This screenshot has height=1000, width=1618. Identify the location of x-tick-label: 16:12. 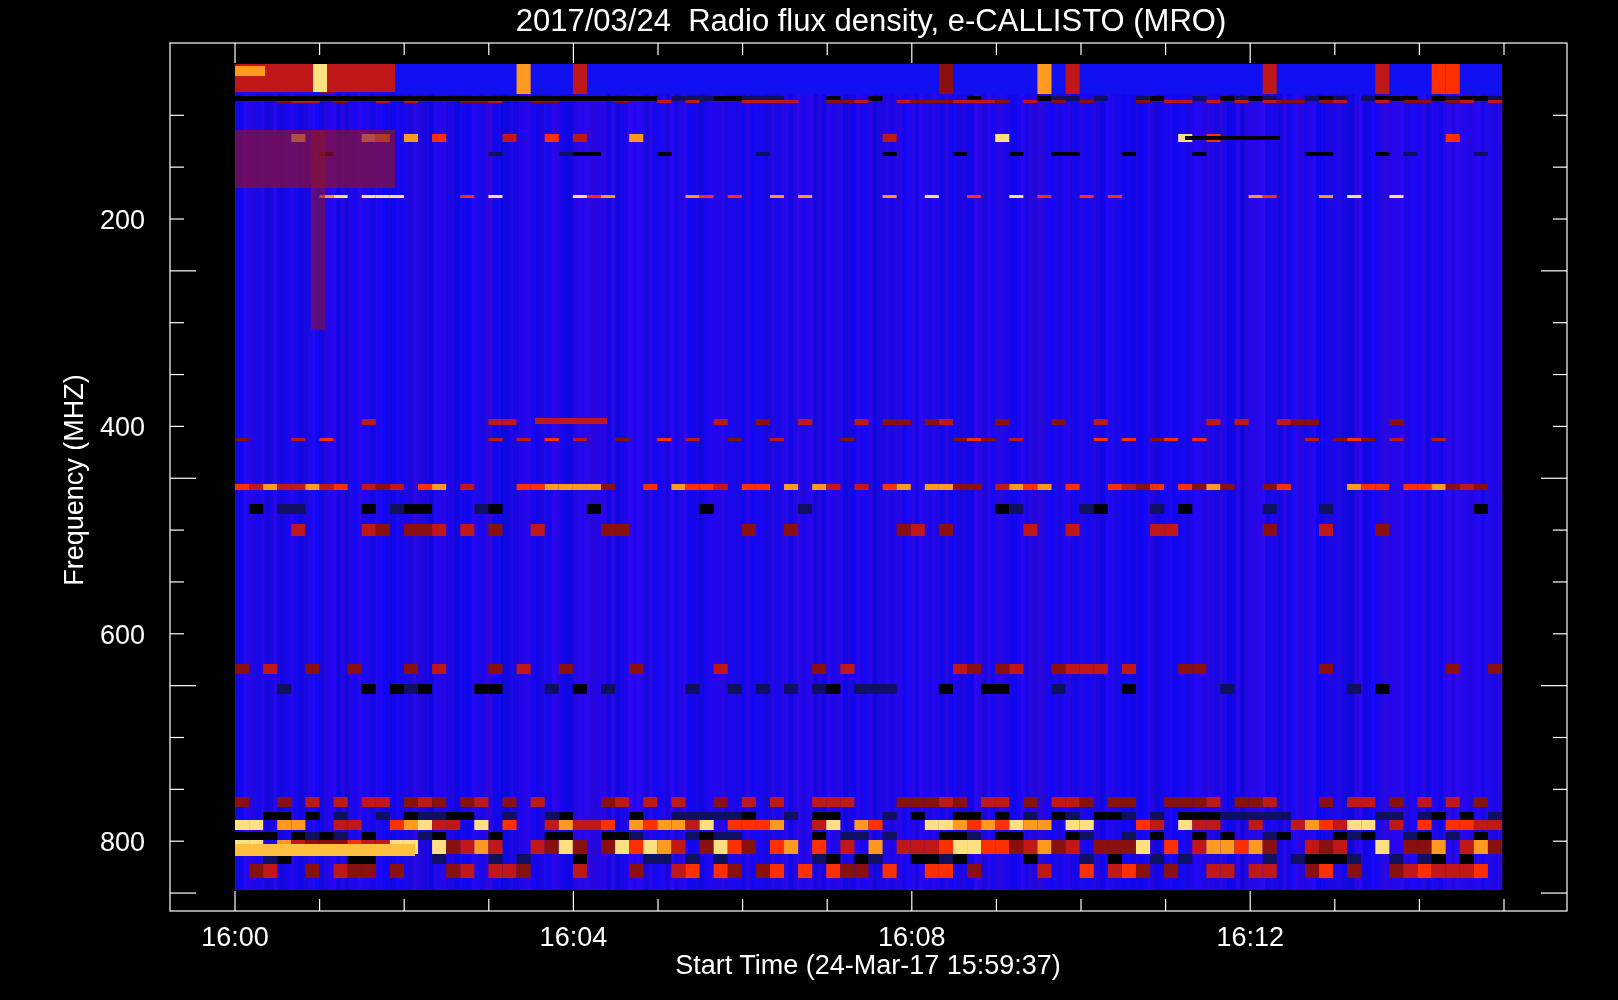
(1250, 937).